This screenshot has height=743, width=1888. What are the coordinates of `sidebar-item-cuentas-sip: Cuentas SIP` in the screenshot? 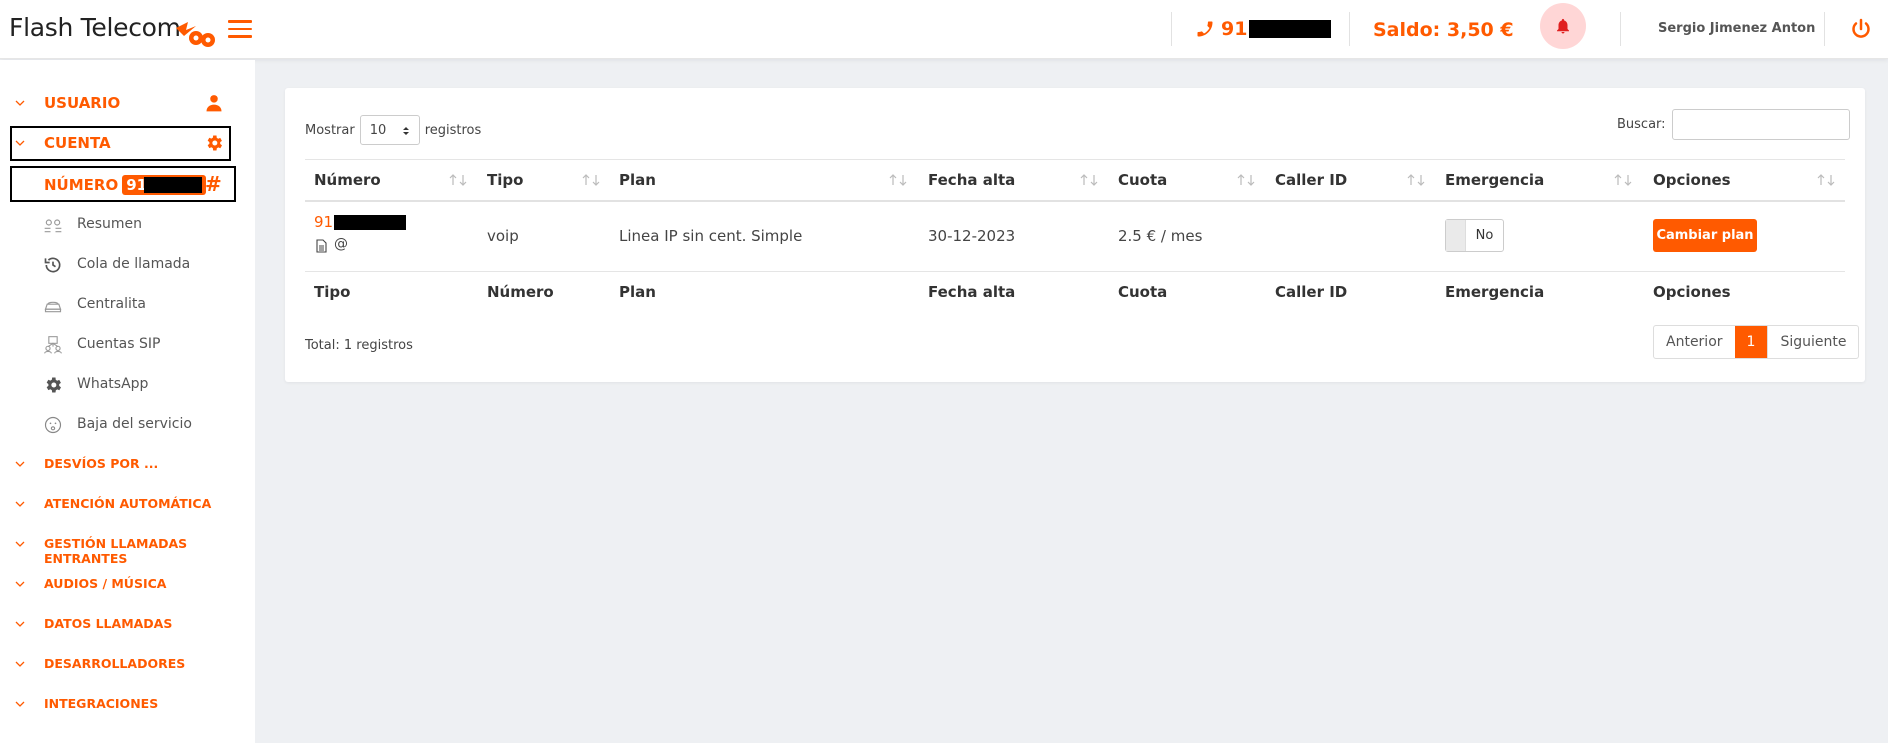 It's located at (127, 345).